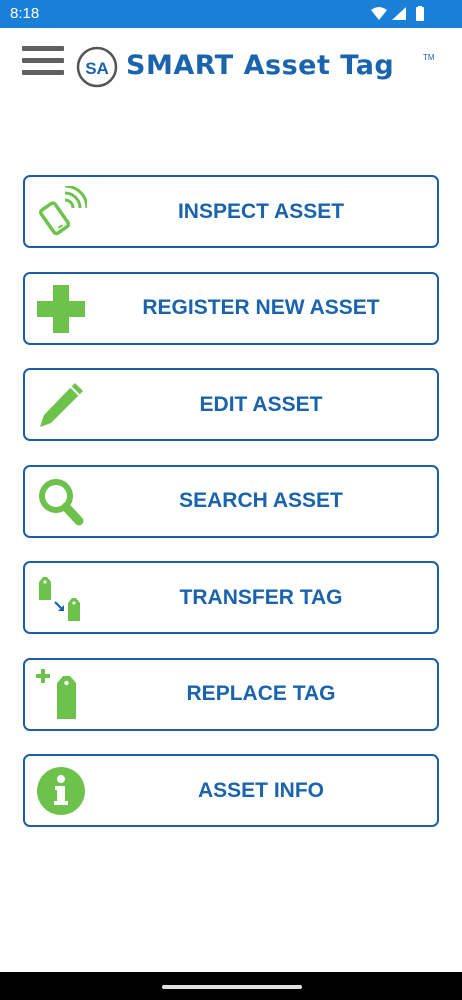  I want to click on tag-transfer-icon, so click(59, 599).